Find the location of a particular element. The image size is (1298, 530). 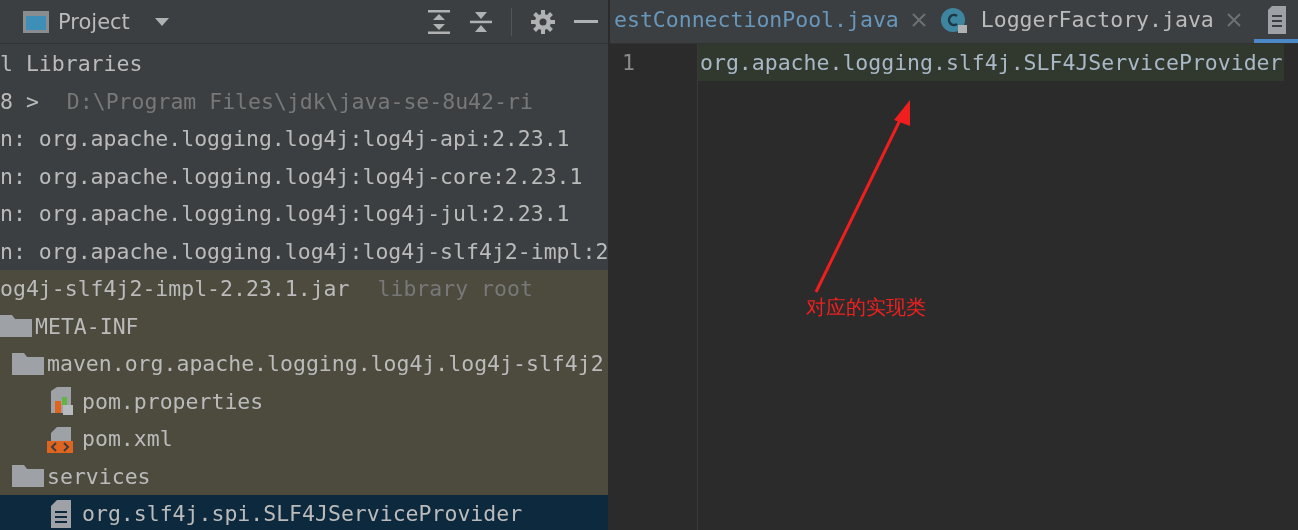

tree-row: l Libraries is located at coordinates (304, 64).